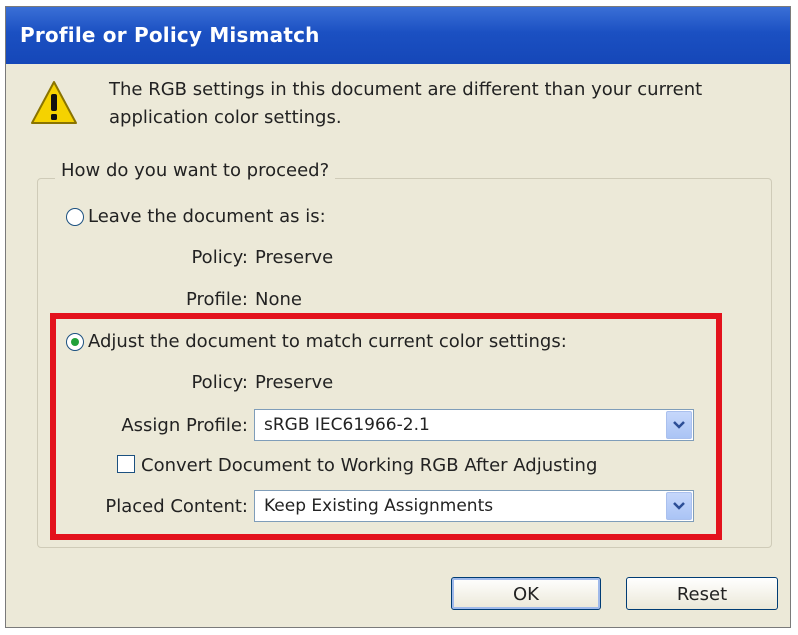  Describe the element at coordinates (207, 216) in the screenshot. I see `leave-option-label: Leave the document as is:` at that location.